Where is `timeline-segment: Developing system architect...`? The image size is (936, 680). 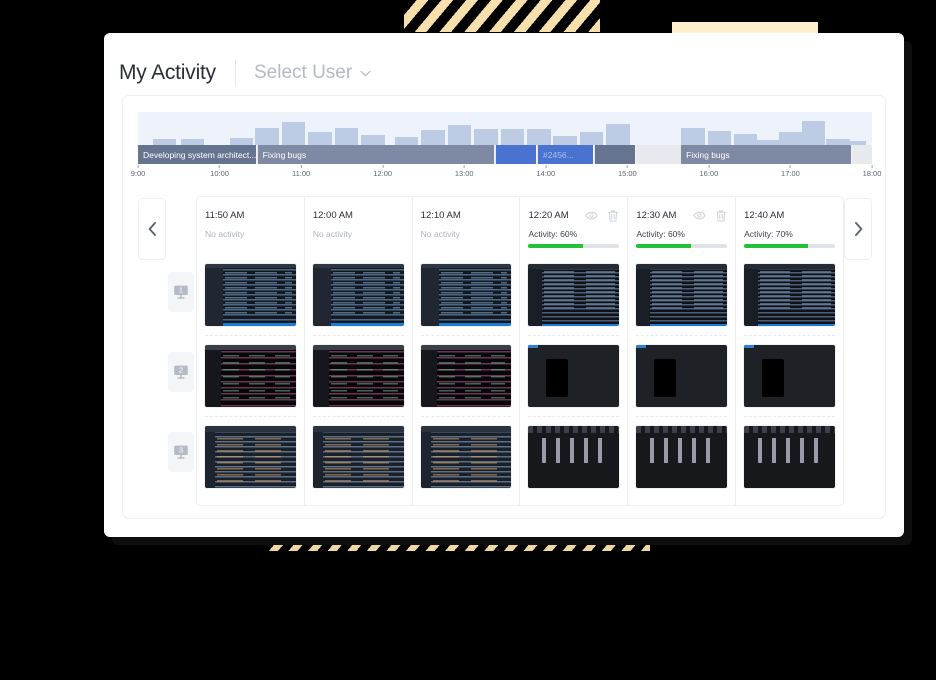
timeline-segment: Developing system architect... is located at coordinates (197, 154).